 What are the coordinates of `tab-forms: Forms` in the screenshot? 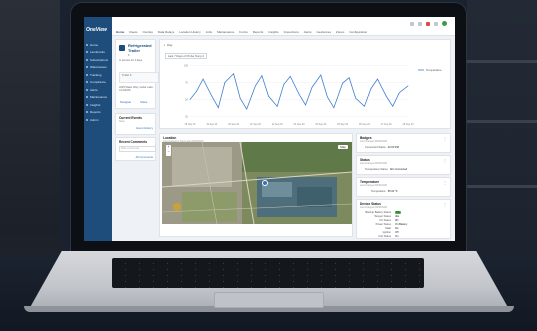 It's located at (243, 32).